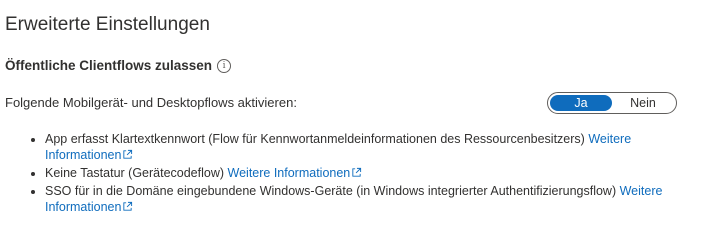 This screenshot has height=240, width=704. I want to click on flow-description: Keine Tastatur (Gerätecodeflow), so click(136, 173).